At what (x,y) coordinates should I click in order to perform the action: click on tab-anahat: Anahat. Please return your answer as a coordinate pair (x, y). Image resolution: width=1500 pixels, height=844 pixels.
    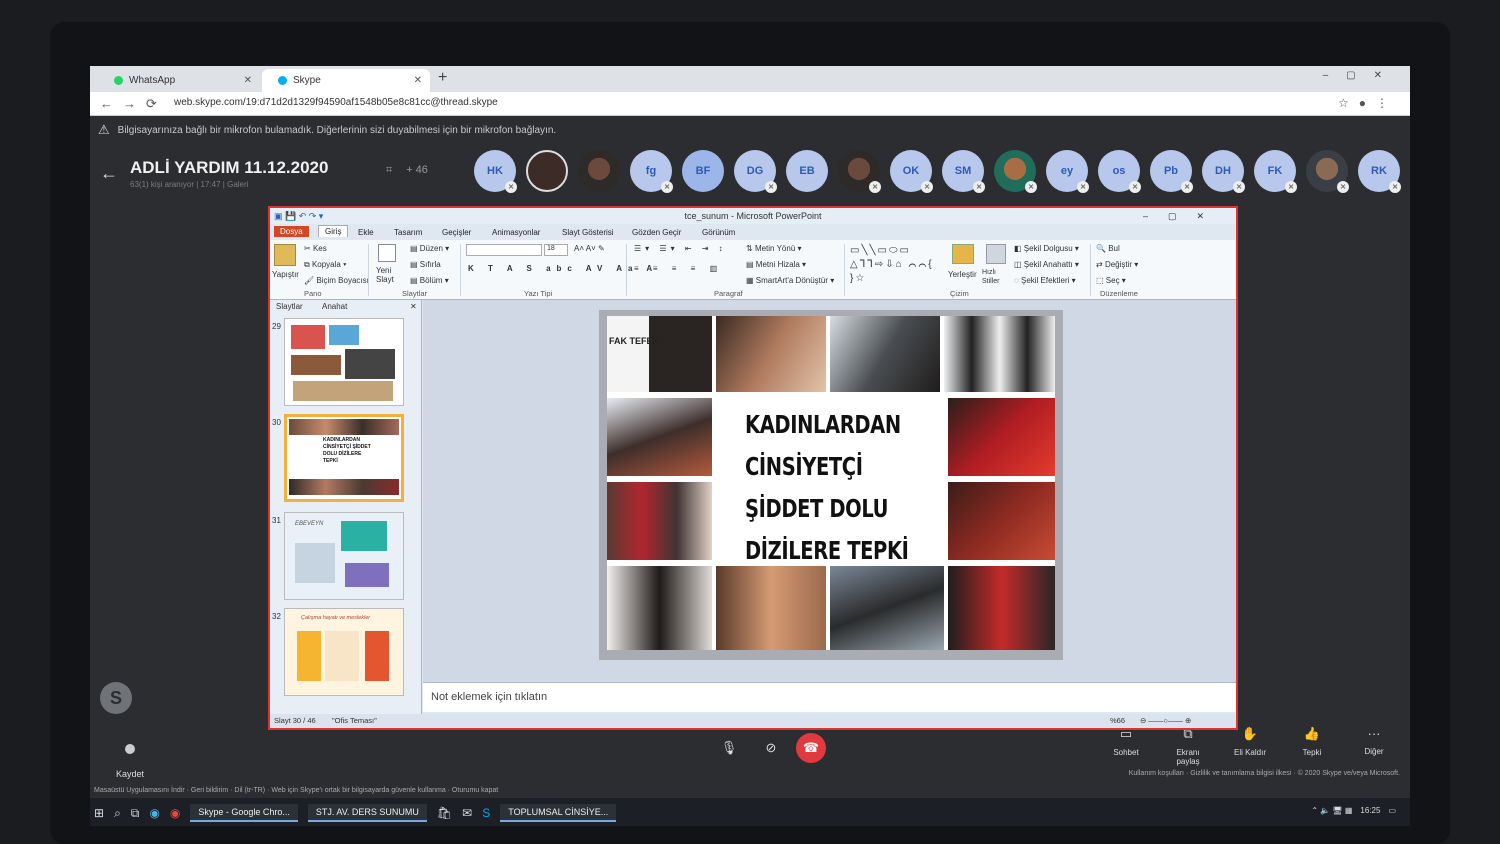
    Looking at the image, I should click on (334, 306).